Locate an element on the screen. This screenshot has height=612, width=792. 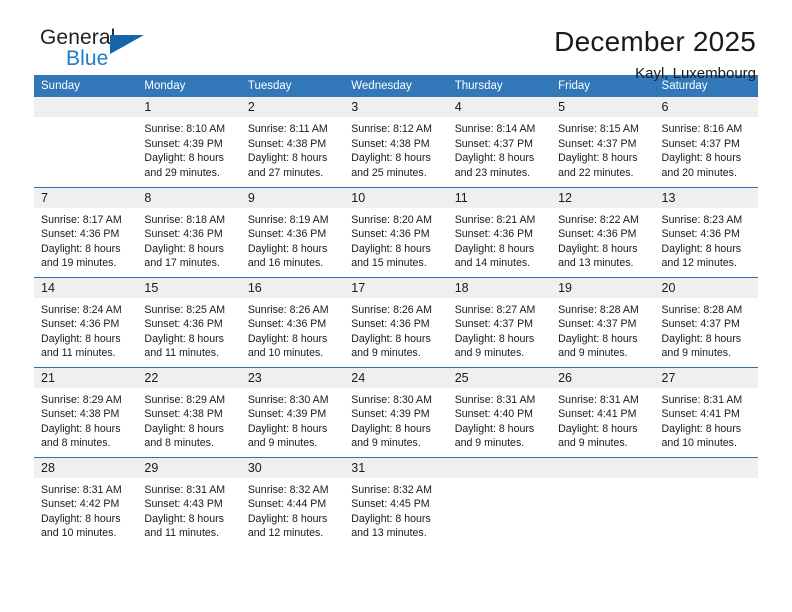
daylight-duration-line2: and 25 minutes. is located at coordinates (389, 172).